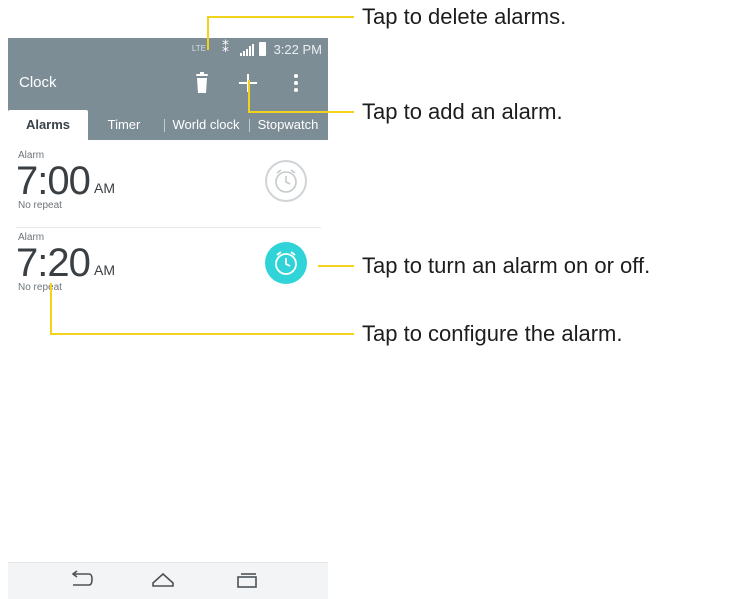 The width and height of the screenshot is (755, 599). What do you see at coordinates (247, 580) in the screenshot?
I see `recents-icon` at bounding box center [247, 580].